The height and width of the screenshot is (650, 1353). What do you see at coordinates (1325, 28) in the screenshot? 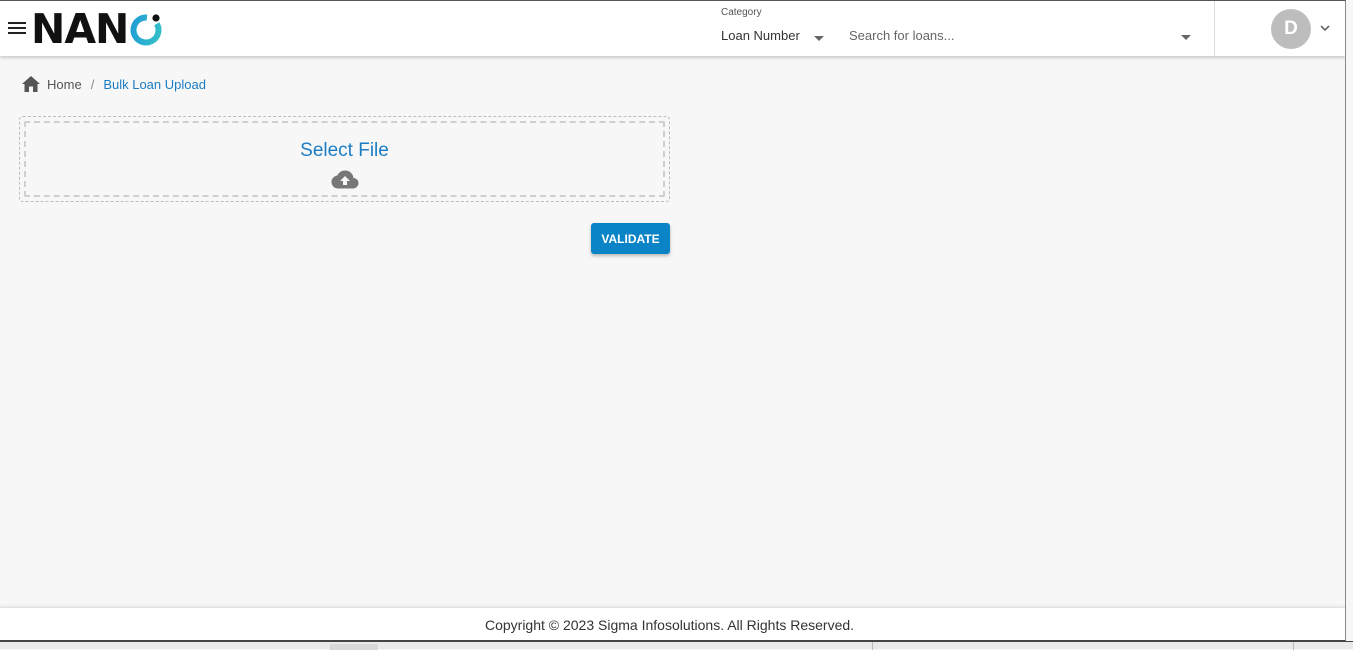
I see `chevron-down-icon` at bounding box center [1325, 28].